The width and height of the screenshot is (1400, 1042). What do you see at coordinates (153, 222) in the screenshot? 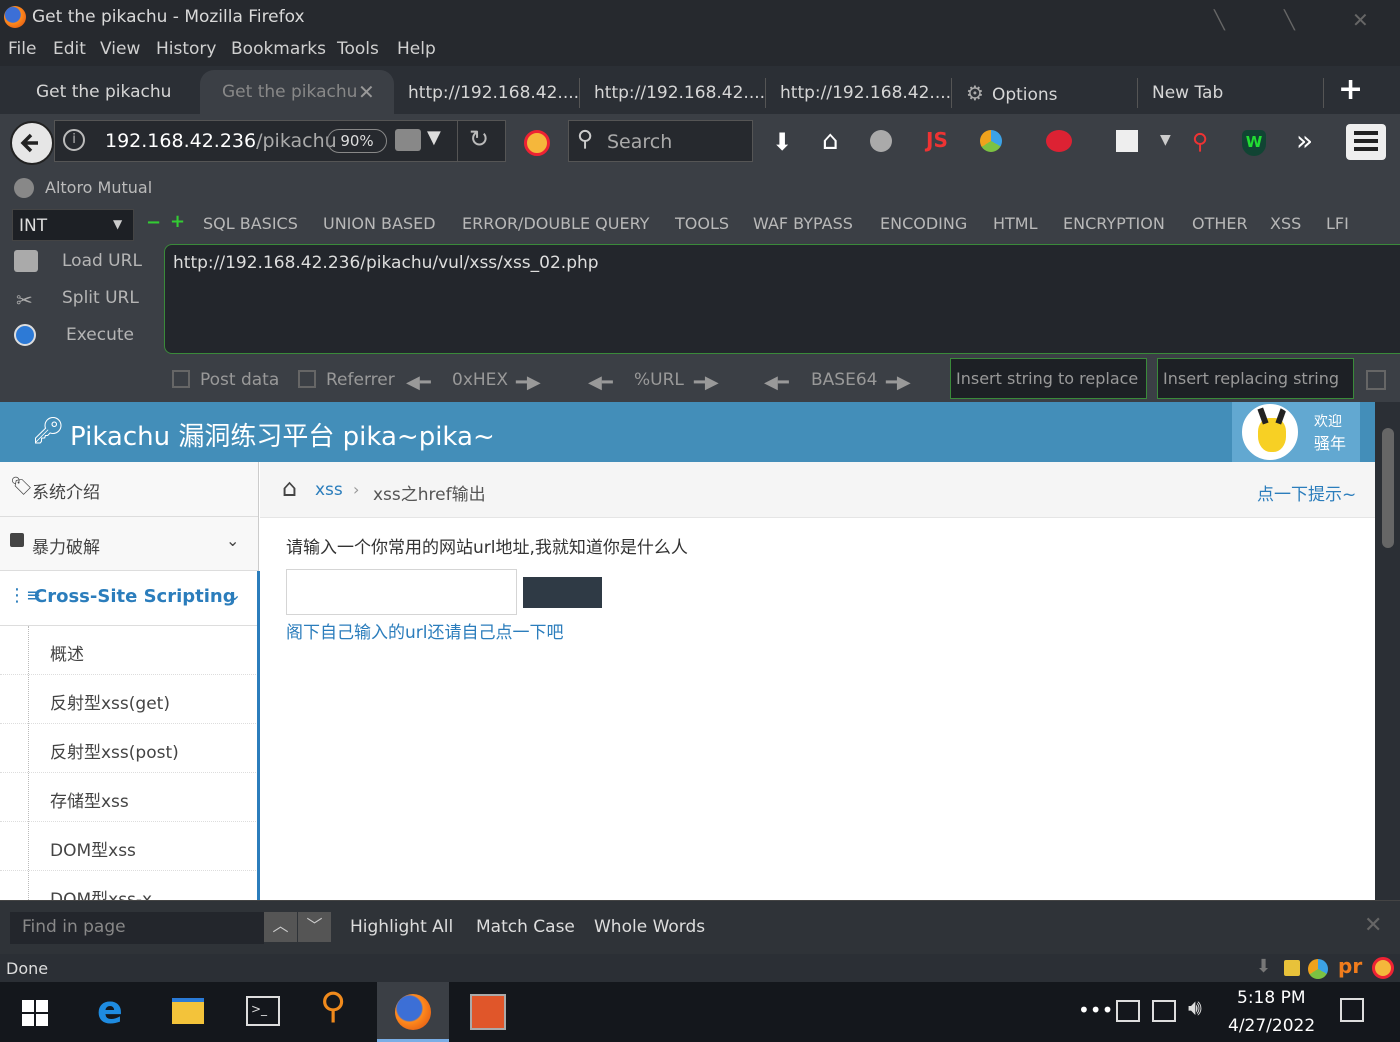
I see `minus-icon: −` at bounding box center [153, 222].